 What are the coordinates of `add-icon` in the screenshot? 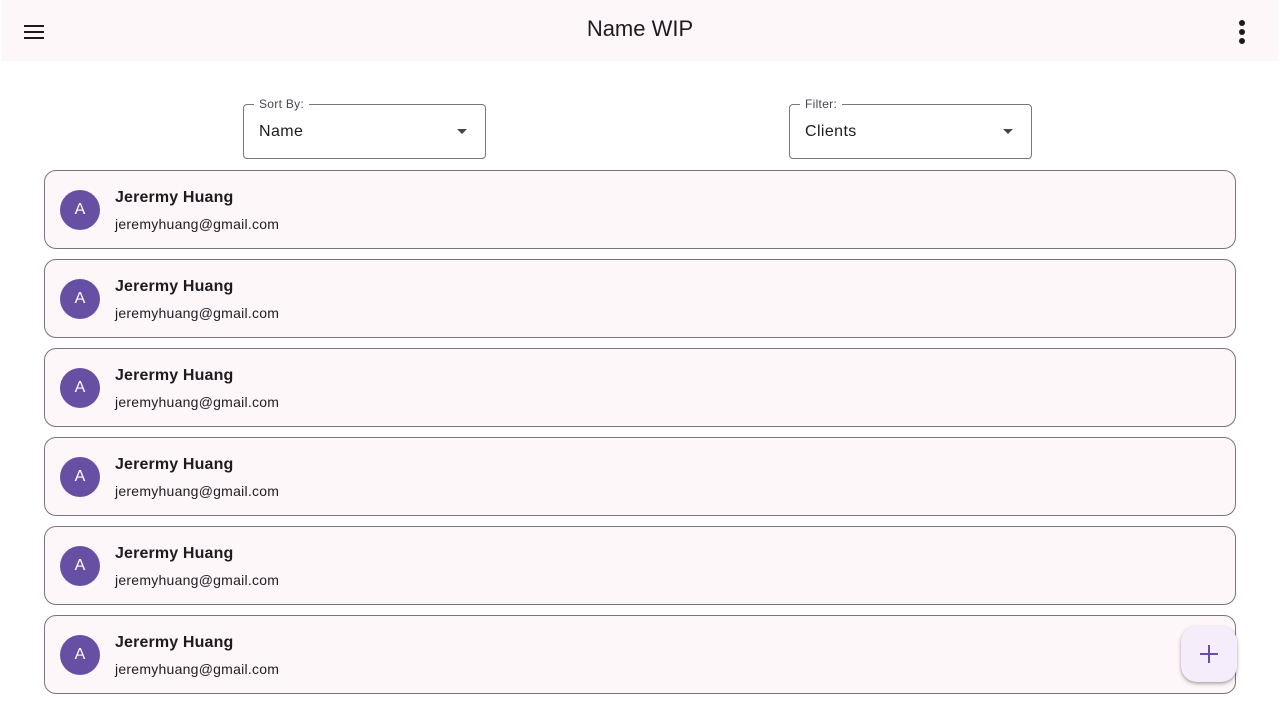 It's located at (1209, 654).